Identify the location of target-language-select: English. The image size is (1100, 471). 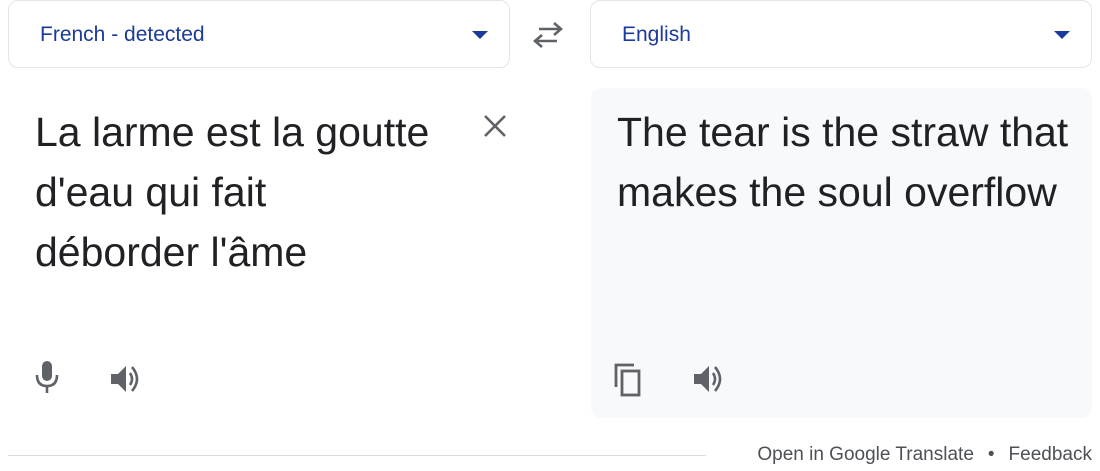
(841, 34).